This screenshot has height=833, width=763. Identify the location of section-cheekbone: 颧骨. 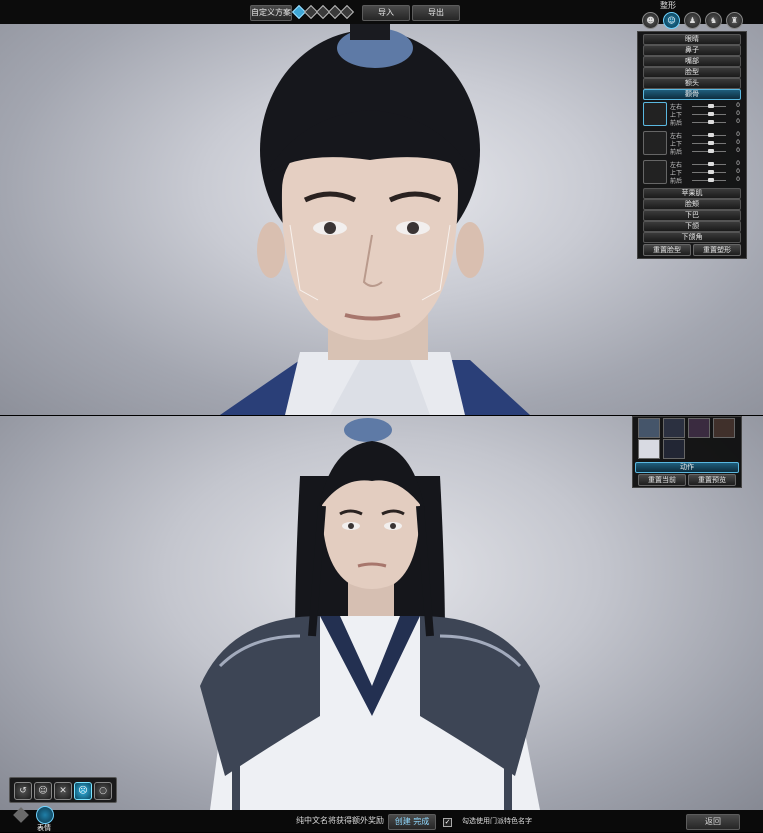
(692, 94).